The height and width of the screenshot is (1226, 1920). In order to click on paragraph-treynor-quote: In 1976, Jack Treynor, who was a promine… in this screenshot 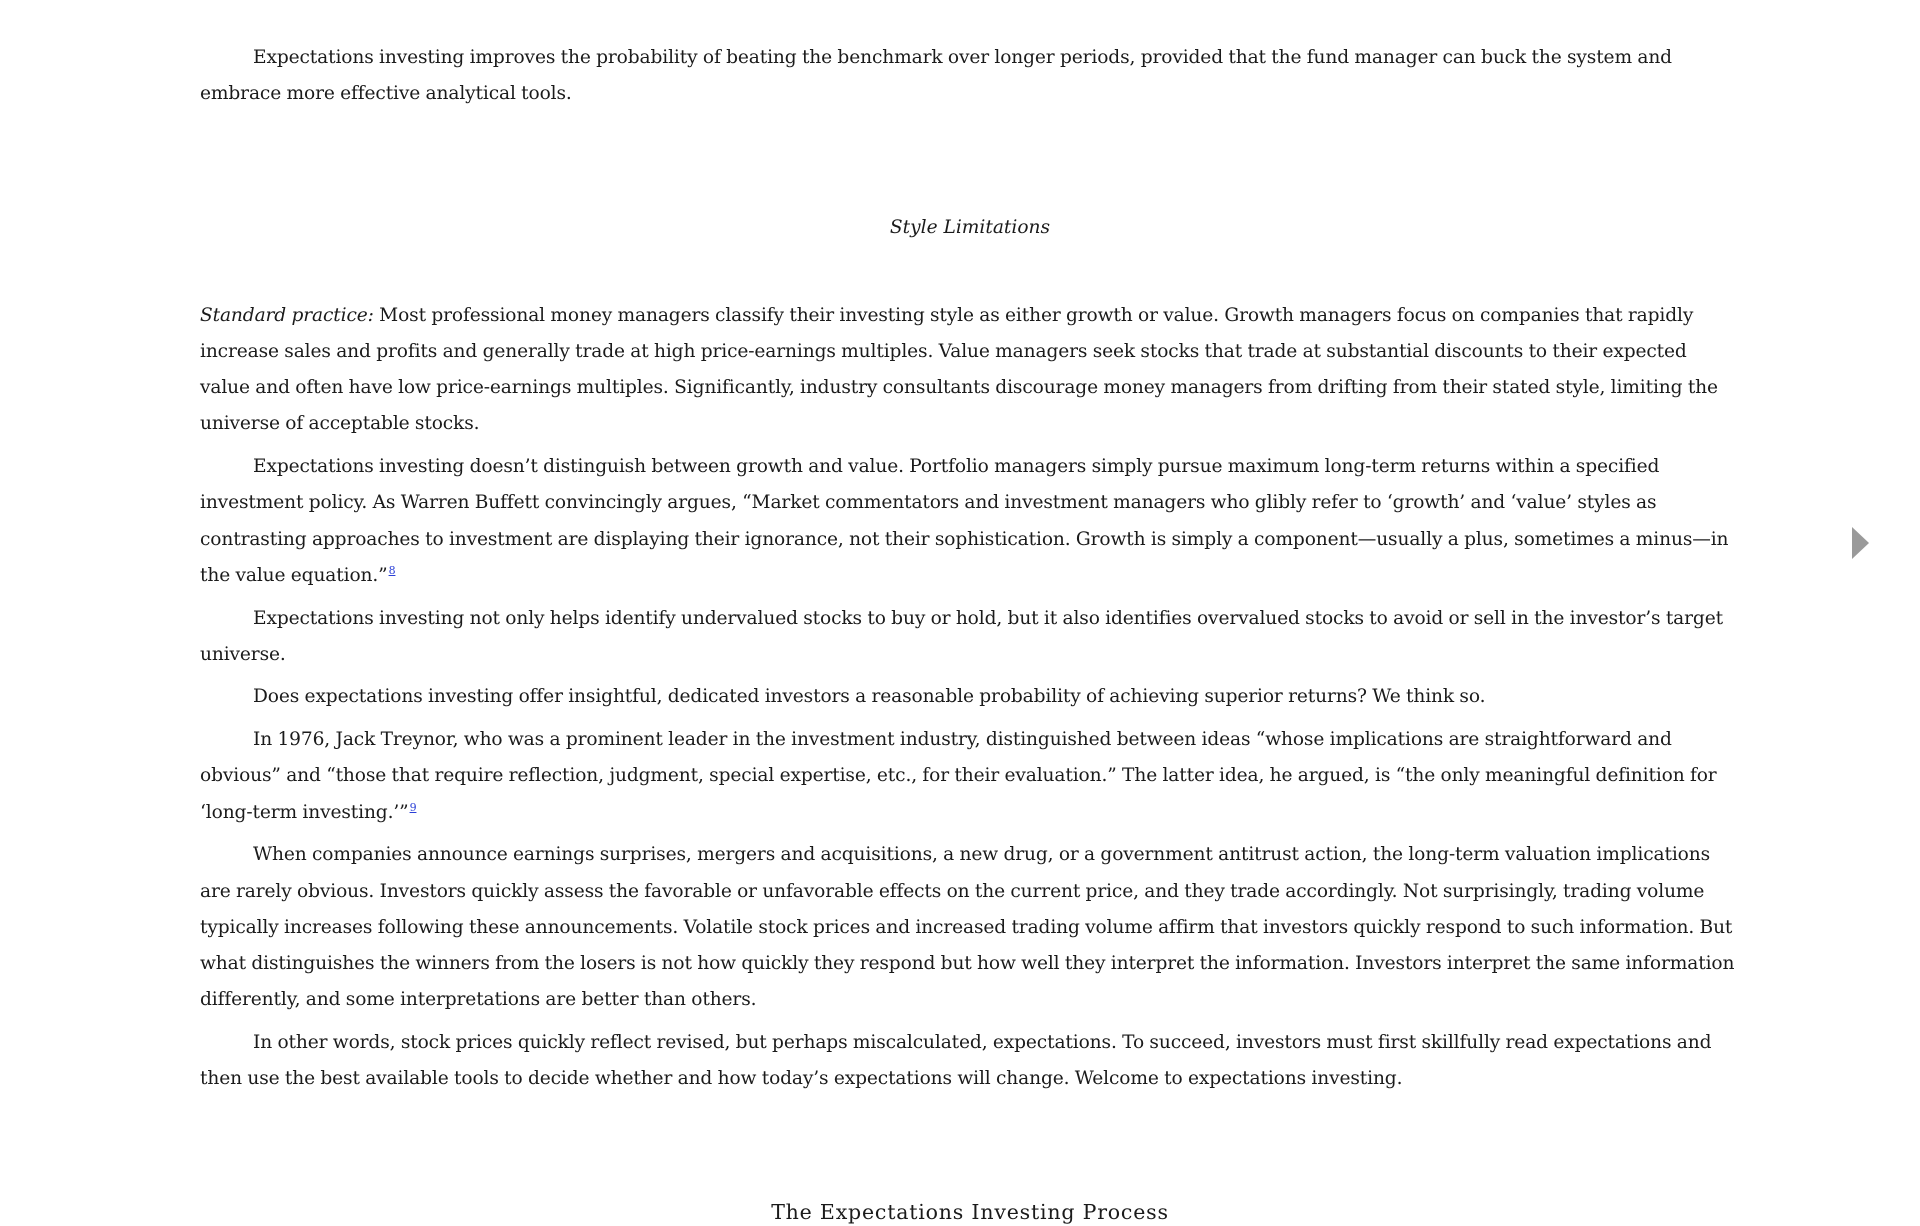, I will do `click(970, 776)`.